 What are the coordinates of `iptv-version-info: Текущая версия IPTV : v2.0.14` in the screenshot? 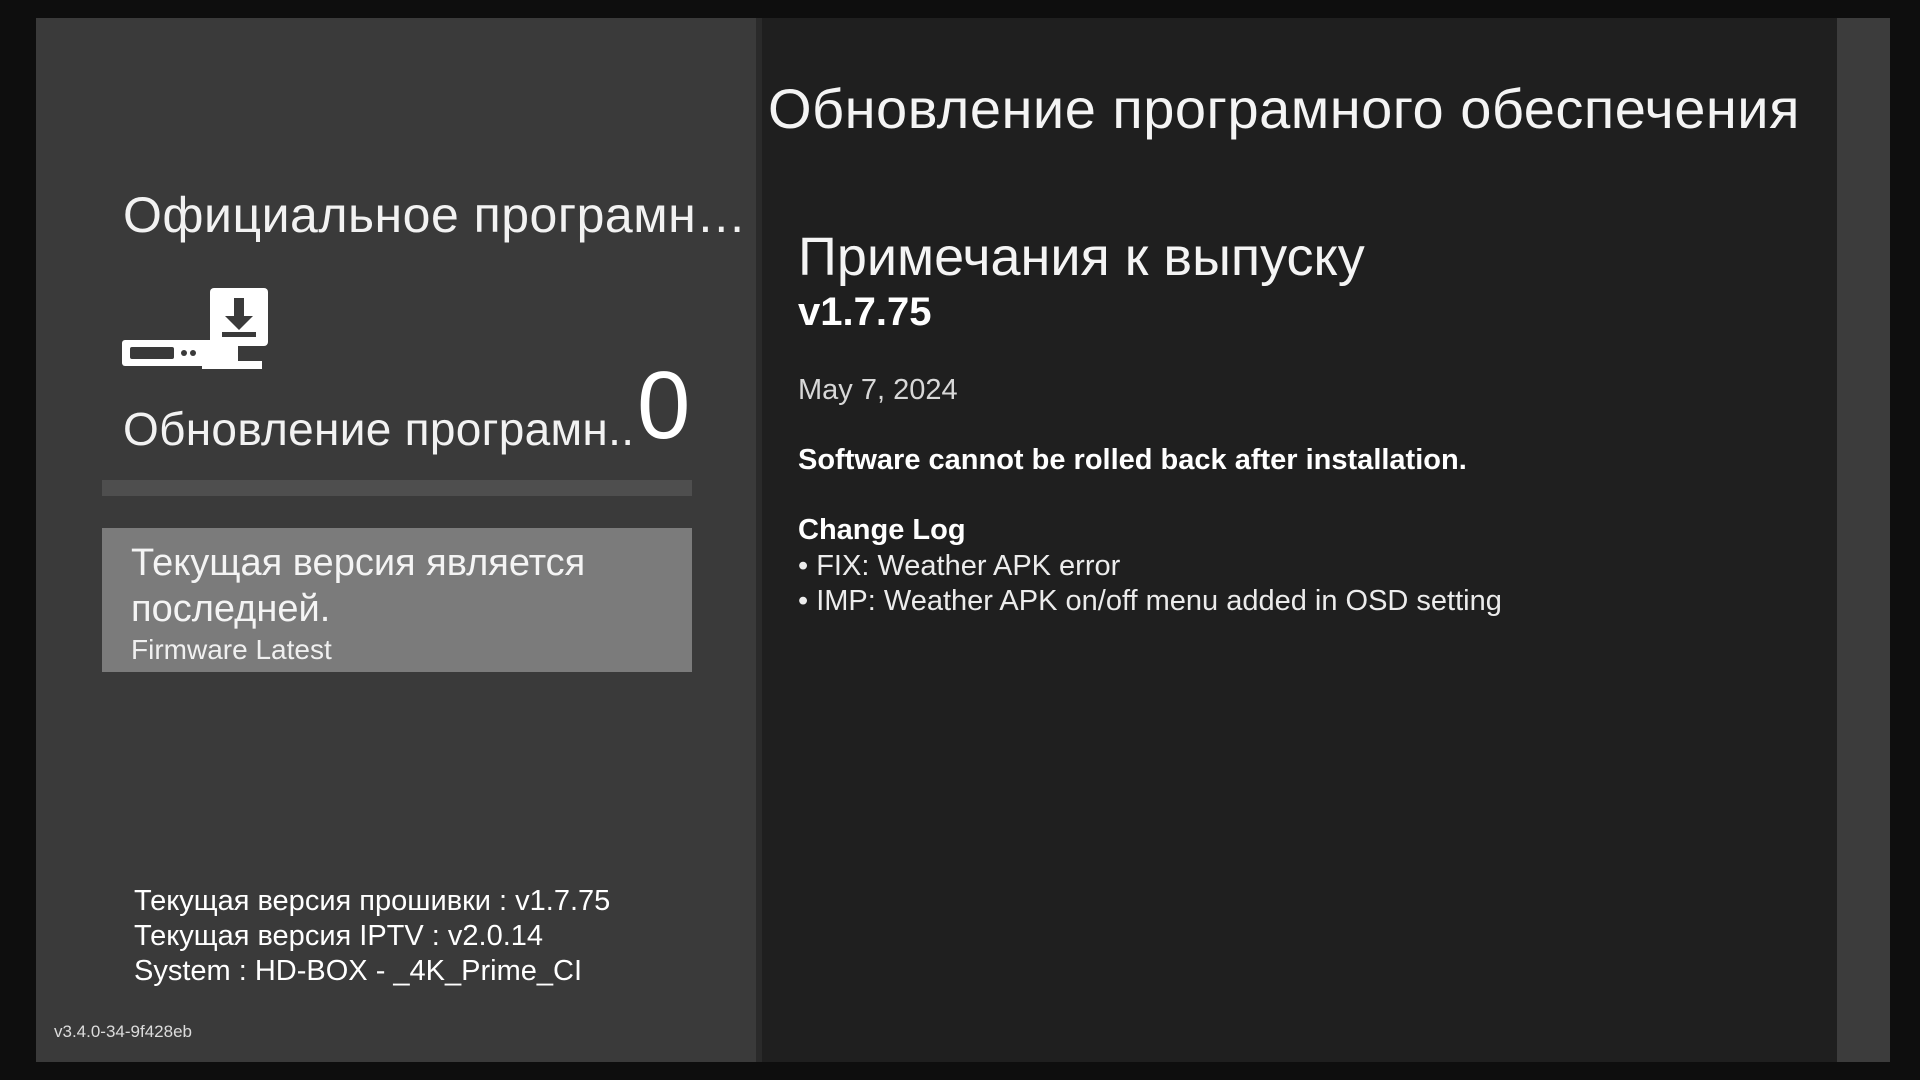 It's located at (339, 936).